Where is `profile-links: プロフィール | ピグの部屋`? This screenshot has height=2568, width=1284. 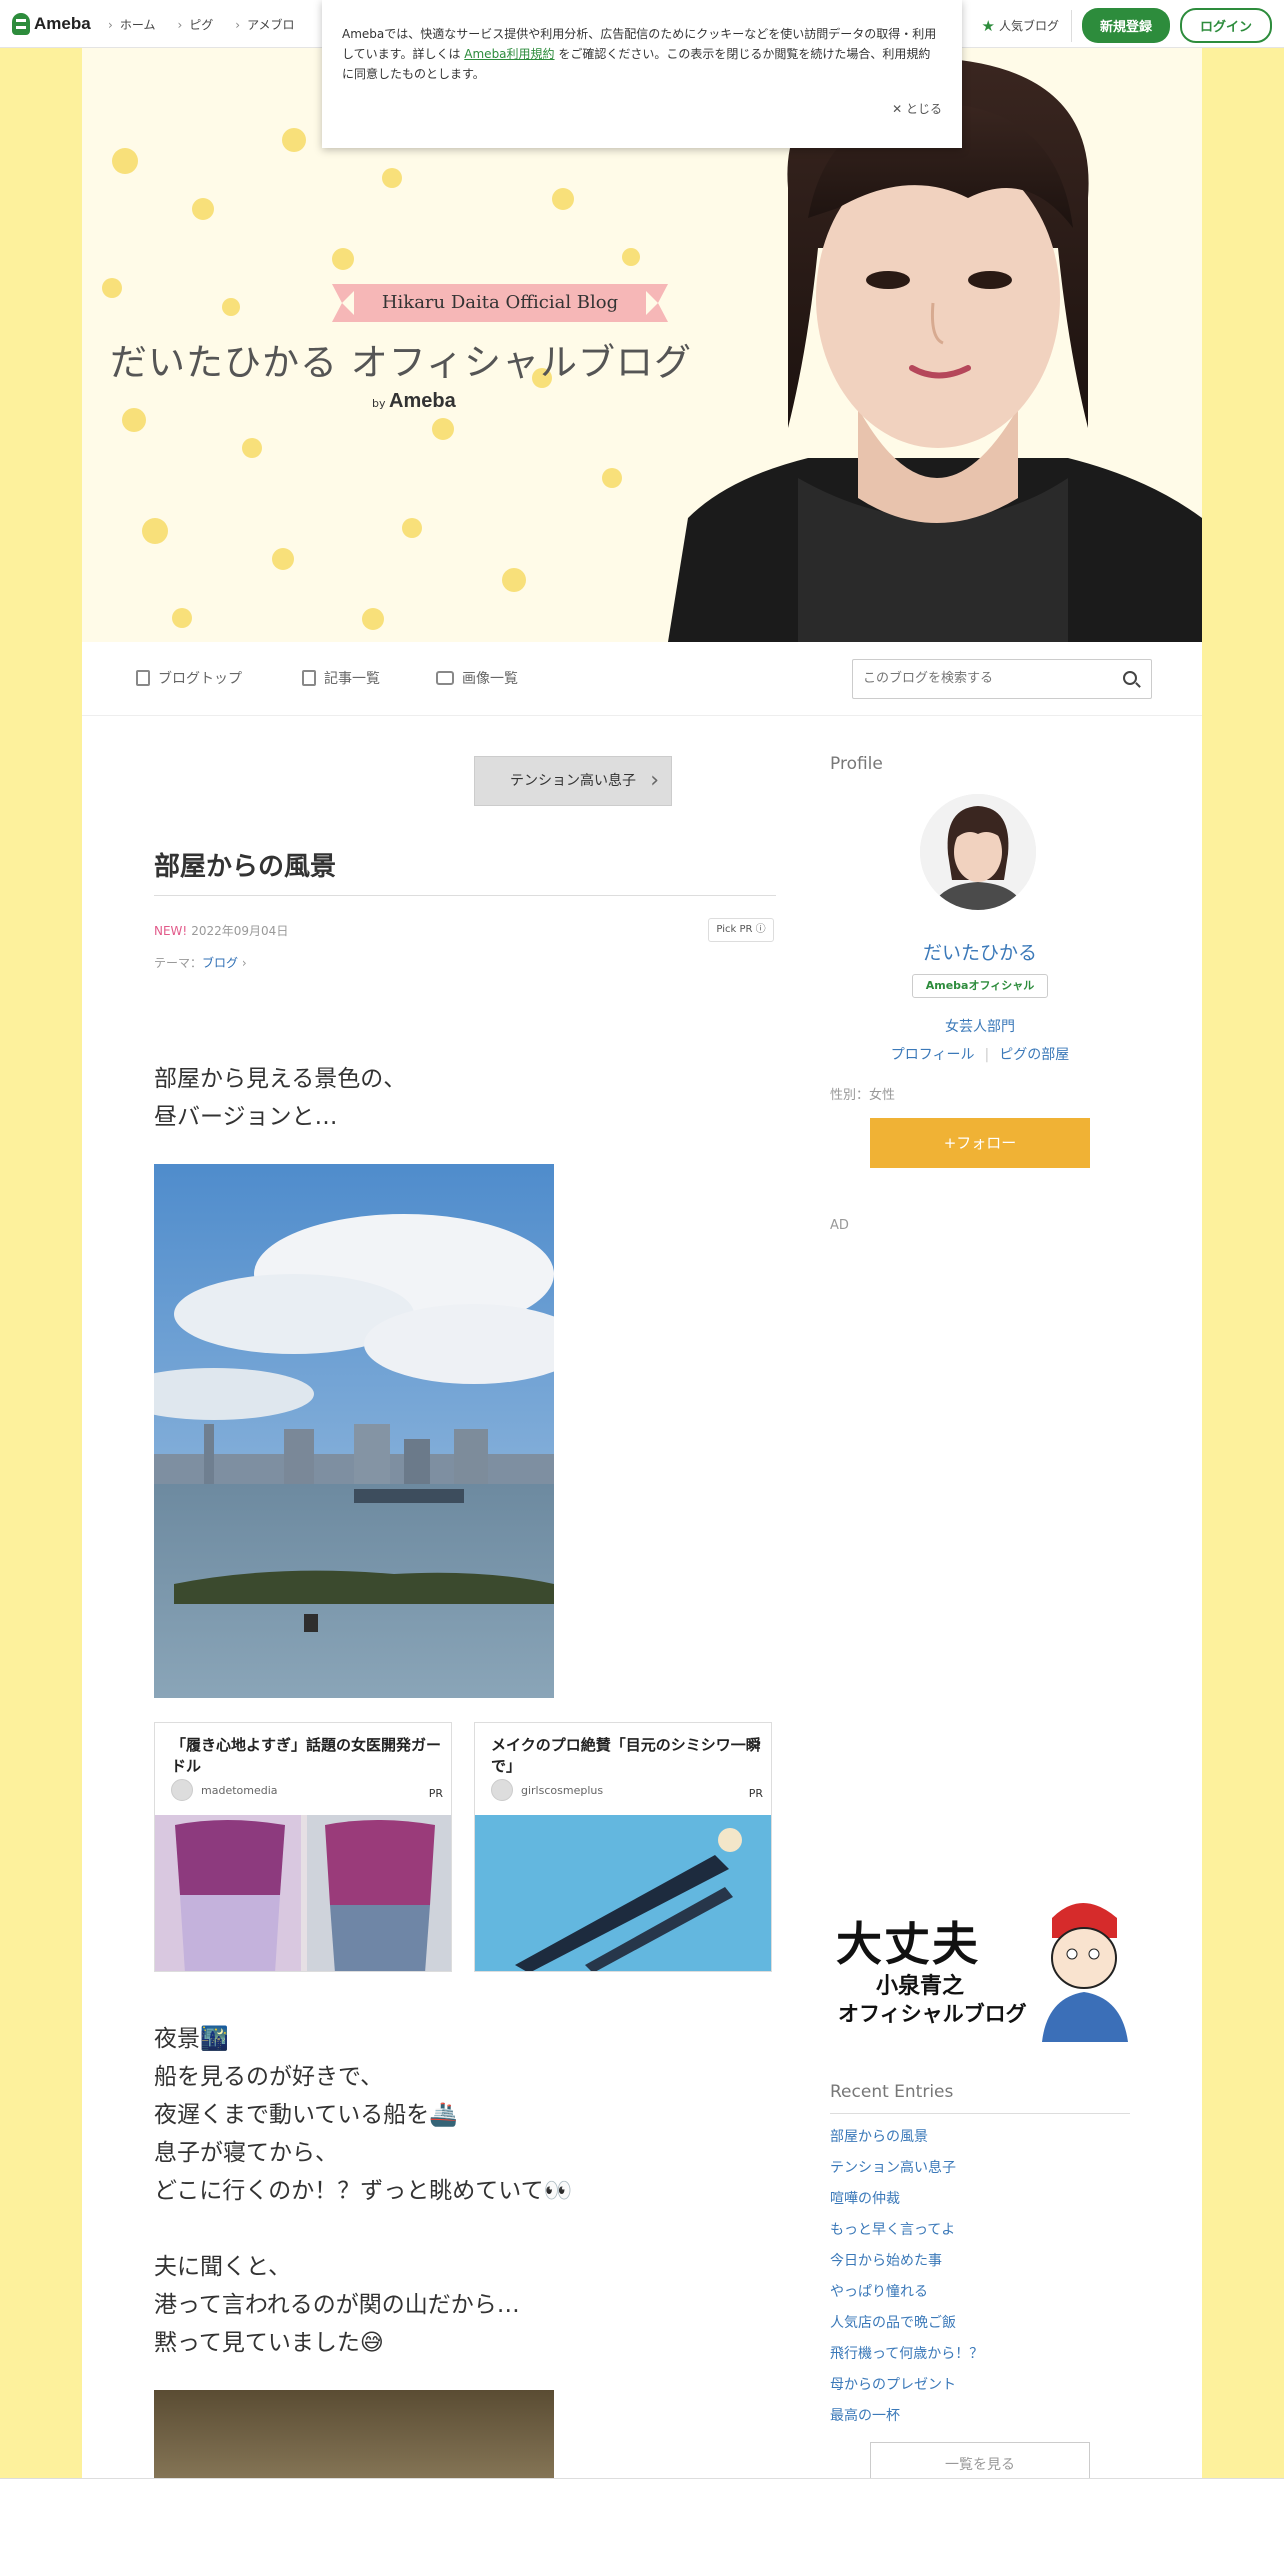 profile-links: プロフィール | ピグの部屋 is located at coordinates (980, 1054).